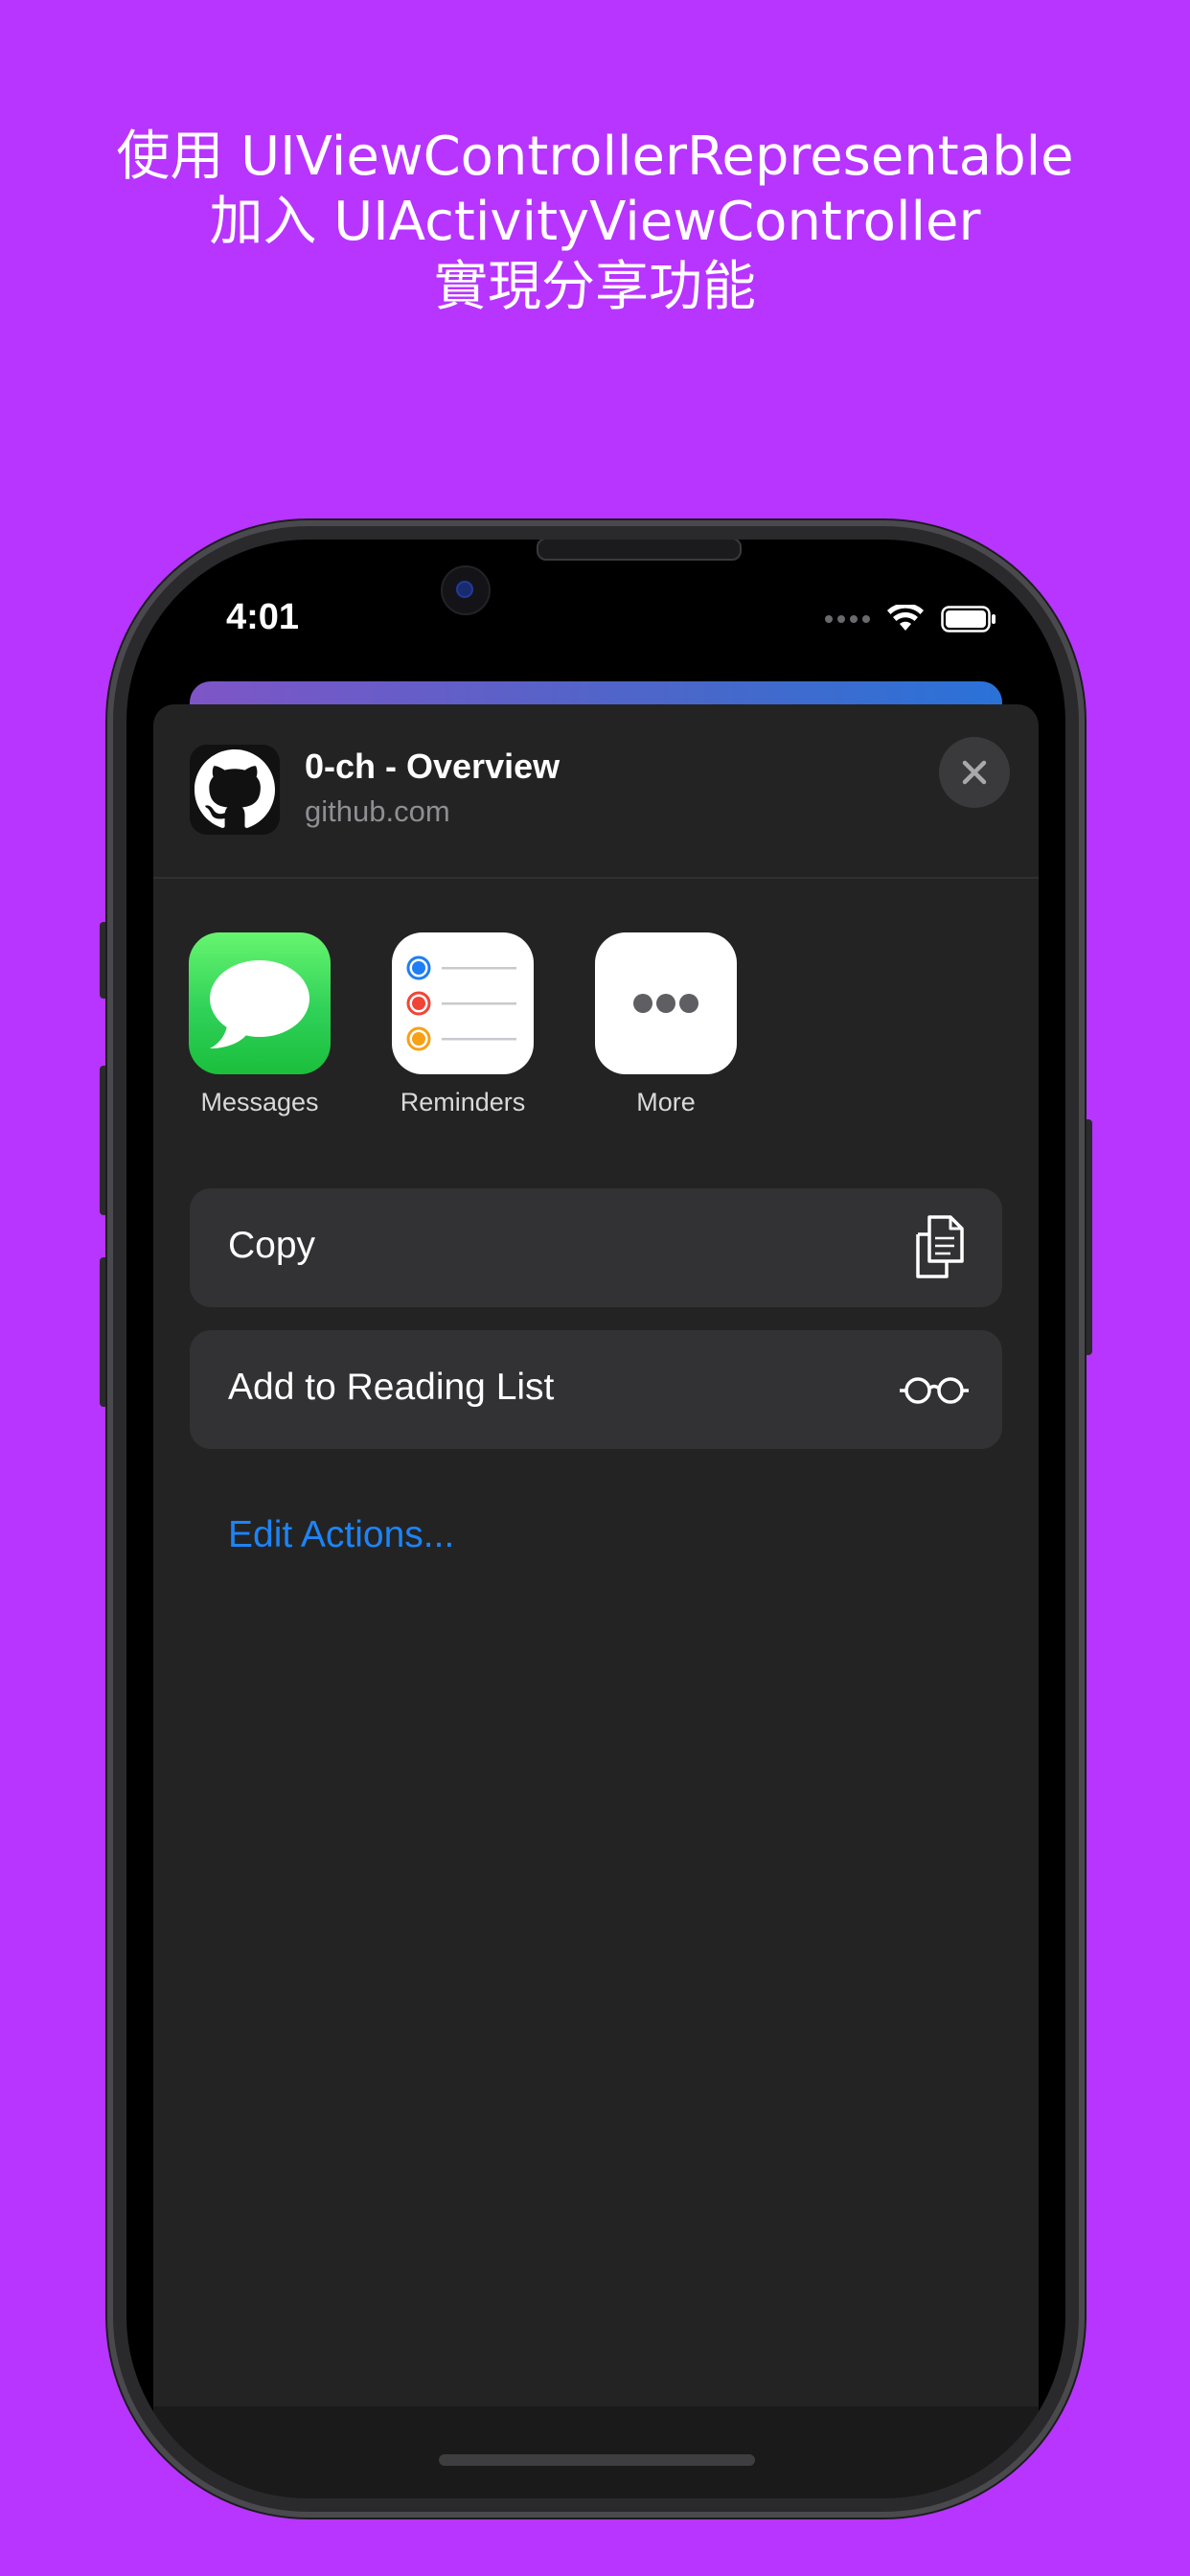 This screenshot has width=1190, height=2576. I want to click on copy-action-label: Copy, so click(272, 1245).